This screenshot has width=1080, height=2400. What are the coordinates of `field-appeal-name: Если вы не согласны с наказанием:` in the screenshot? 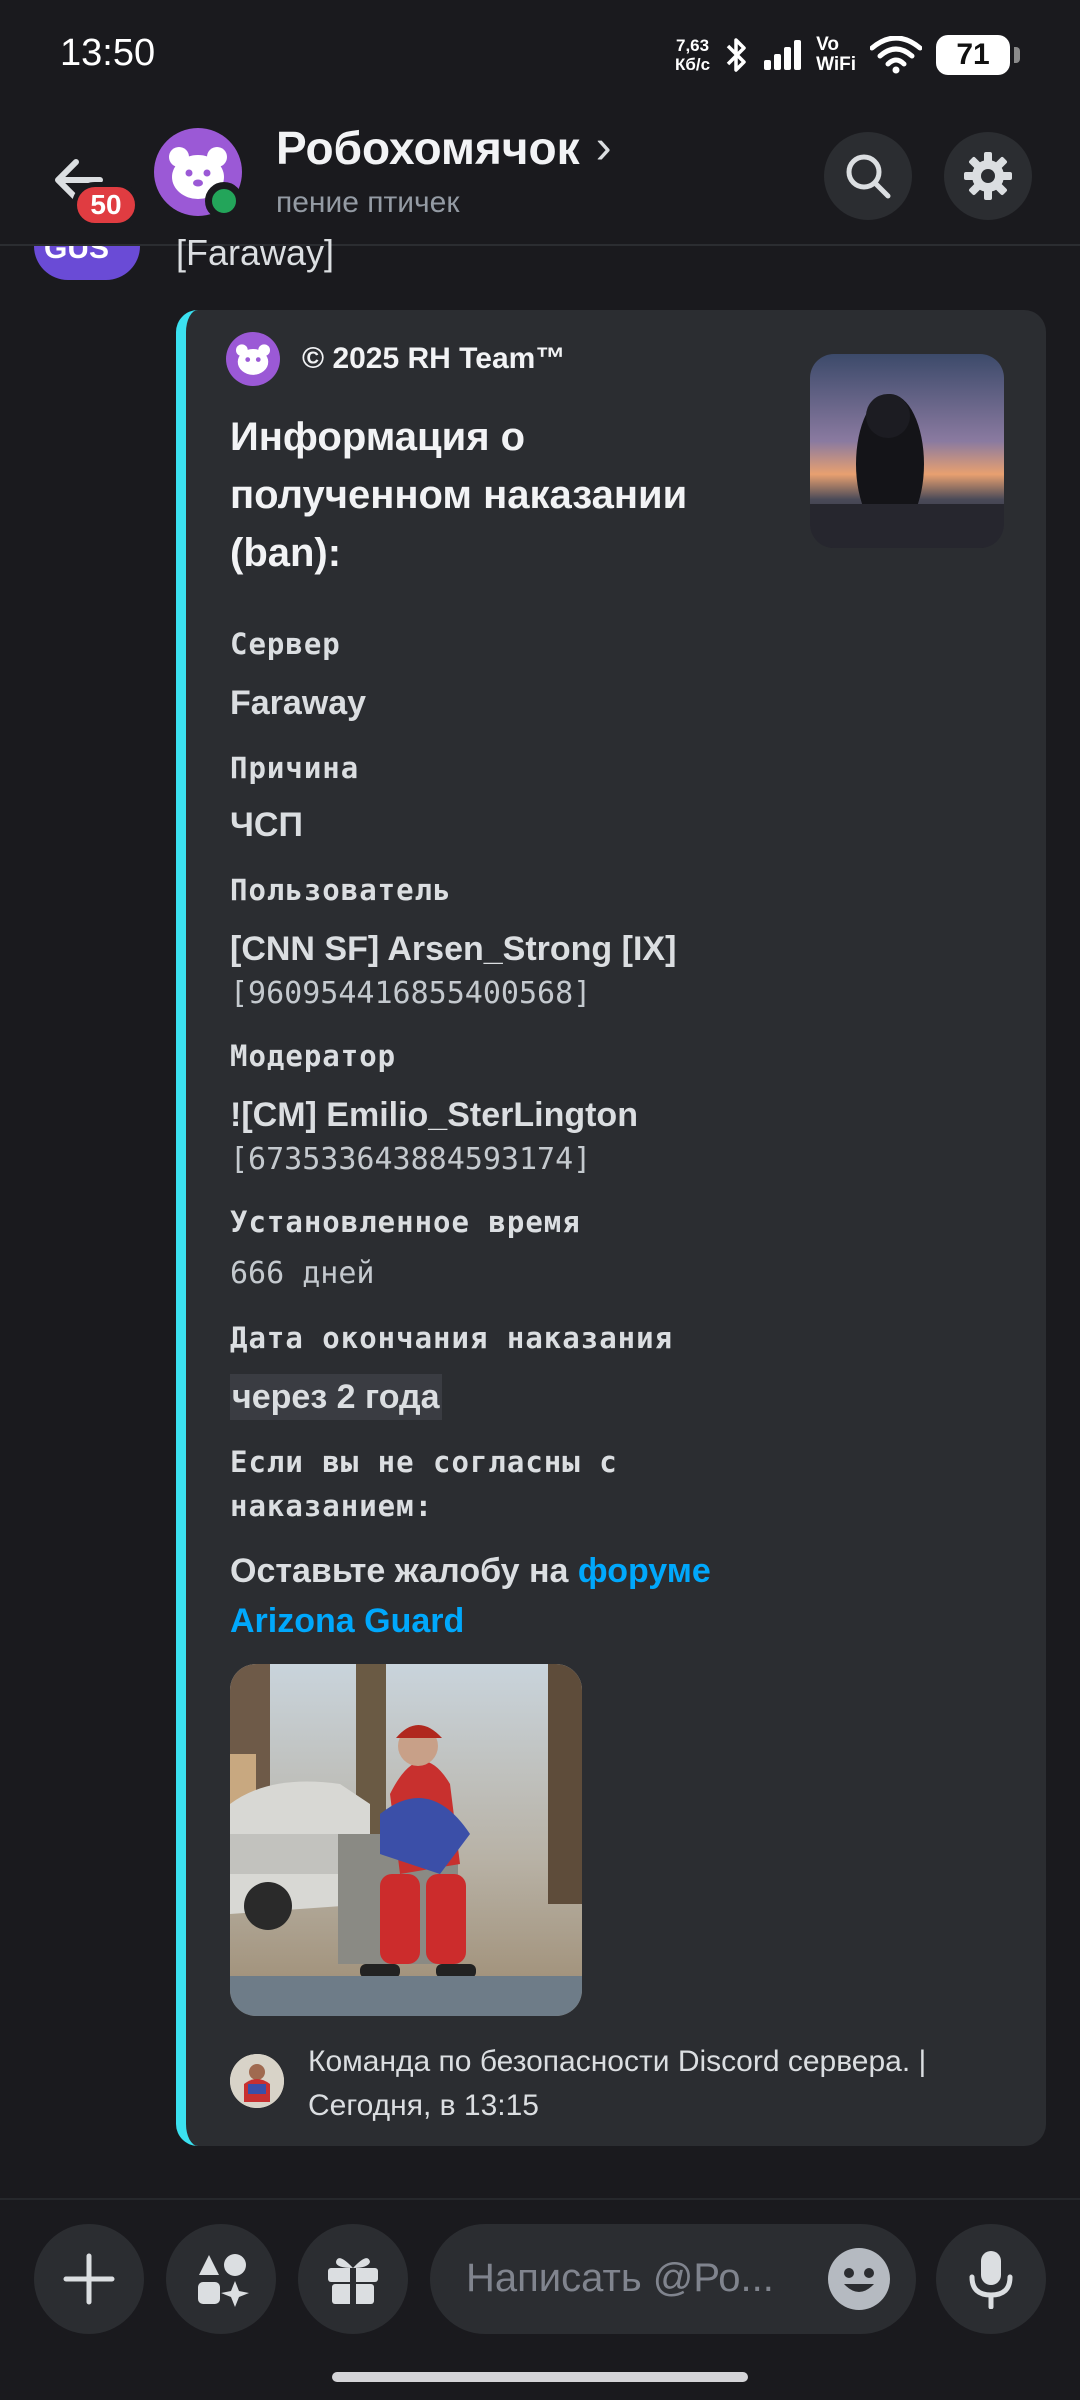 It's located at (424, 1484).